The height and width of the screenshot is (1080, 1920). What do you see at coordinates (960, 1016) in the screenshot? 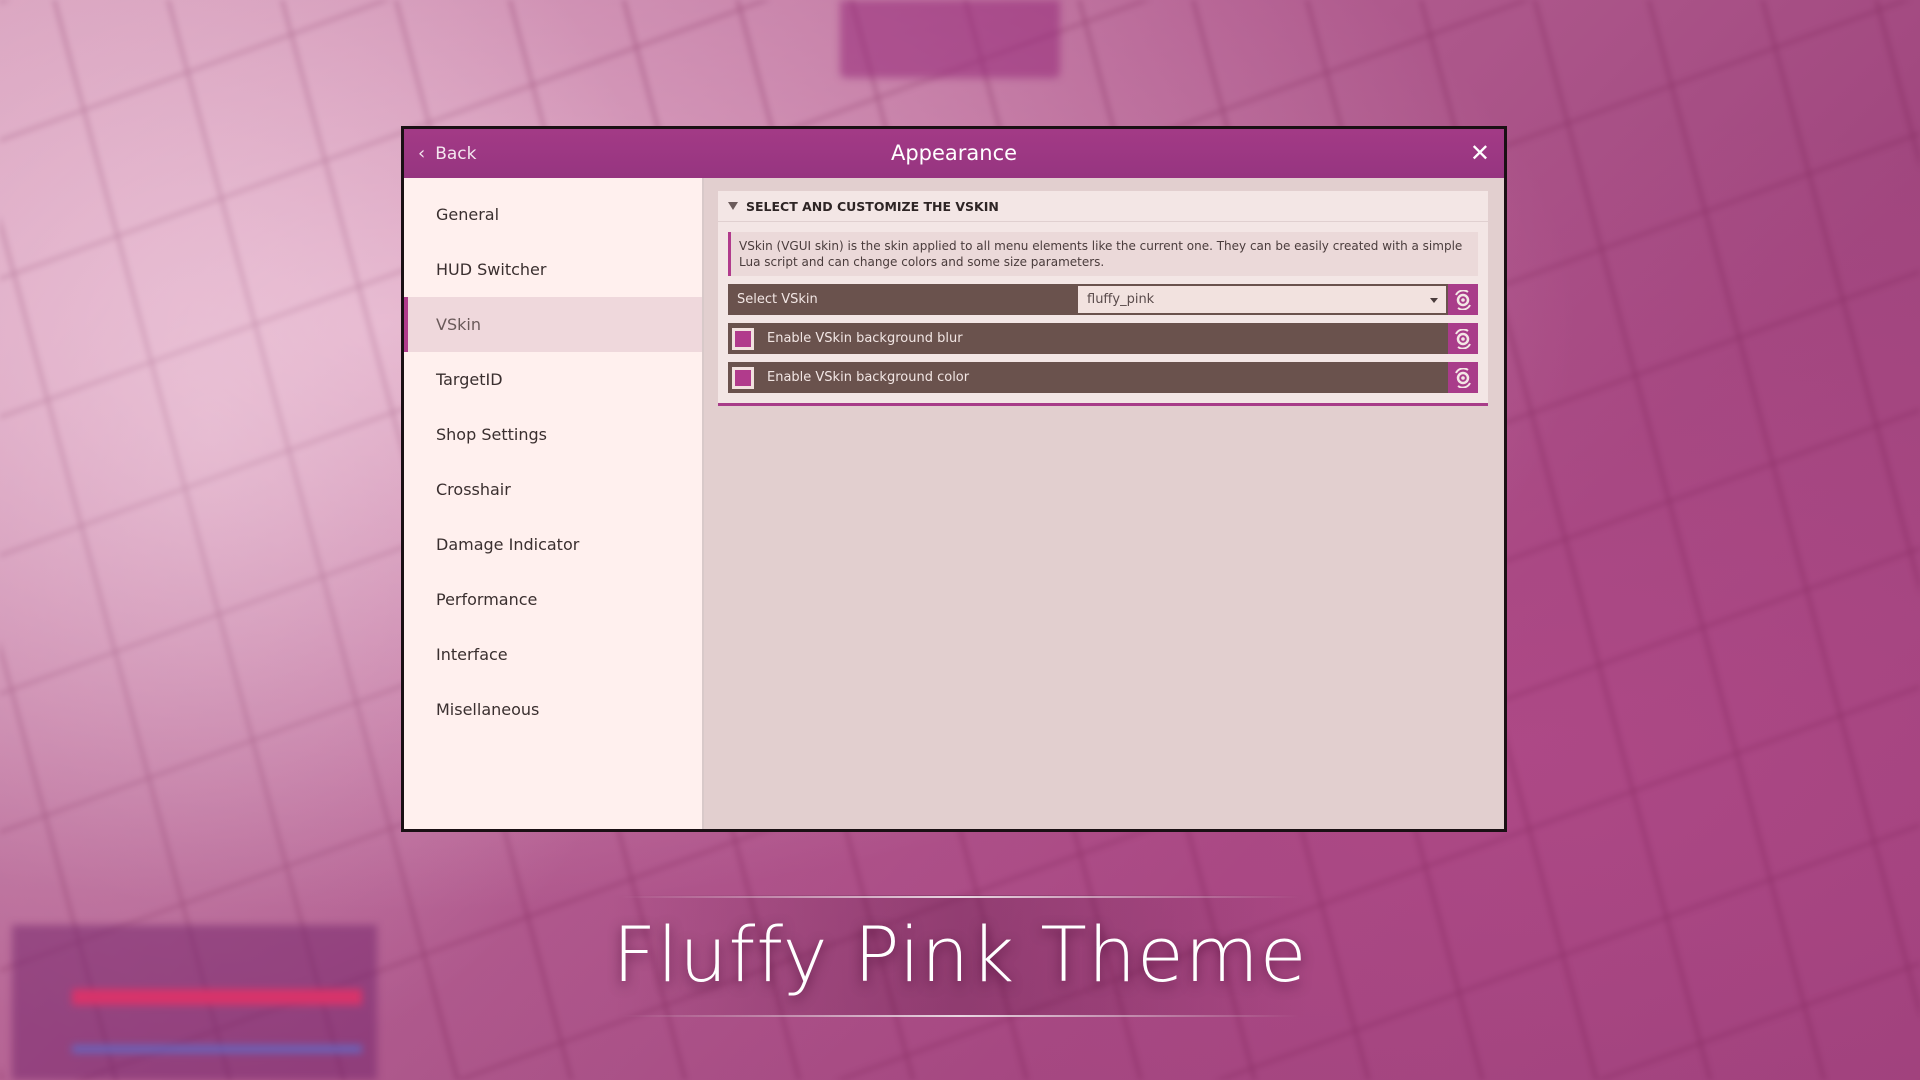
I see `footer-divider-bottom` at bounding box center [960, 1016].